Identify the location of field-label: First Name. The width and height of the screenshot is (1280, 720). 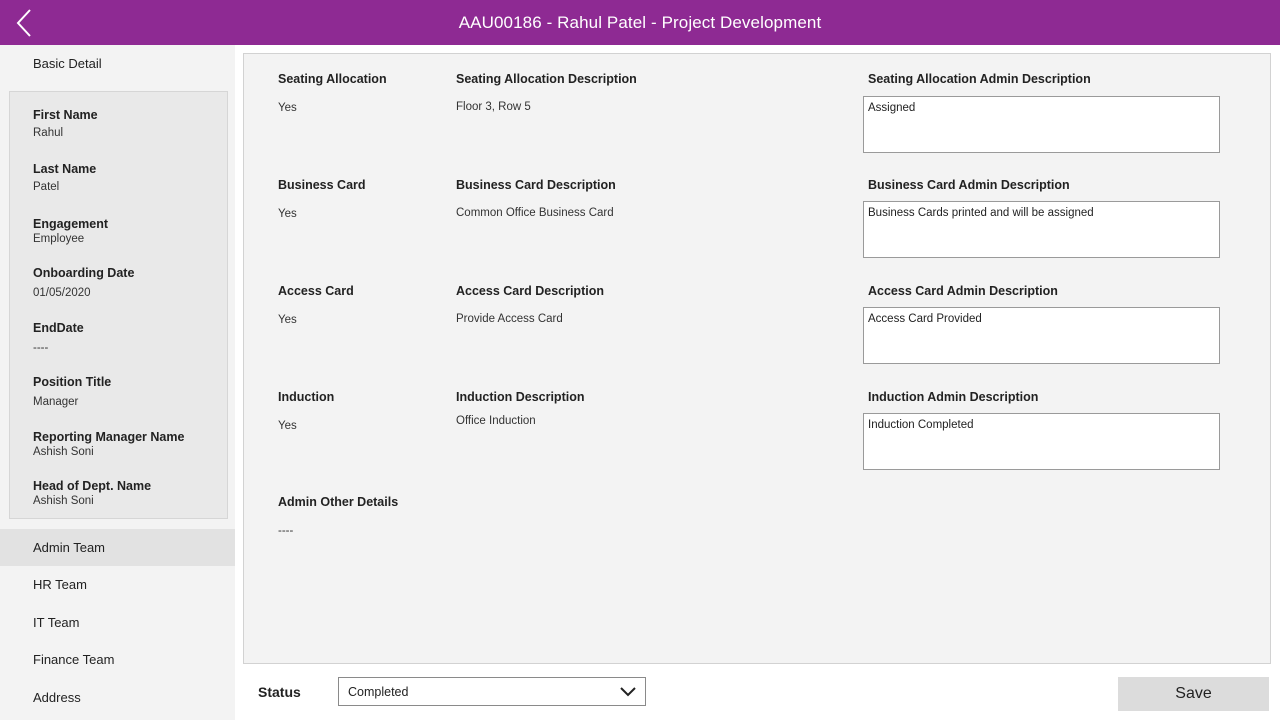
(65, 115).